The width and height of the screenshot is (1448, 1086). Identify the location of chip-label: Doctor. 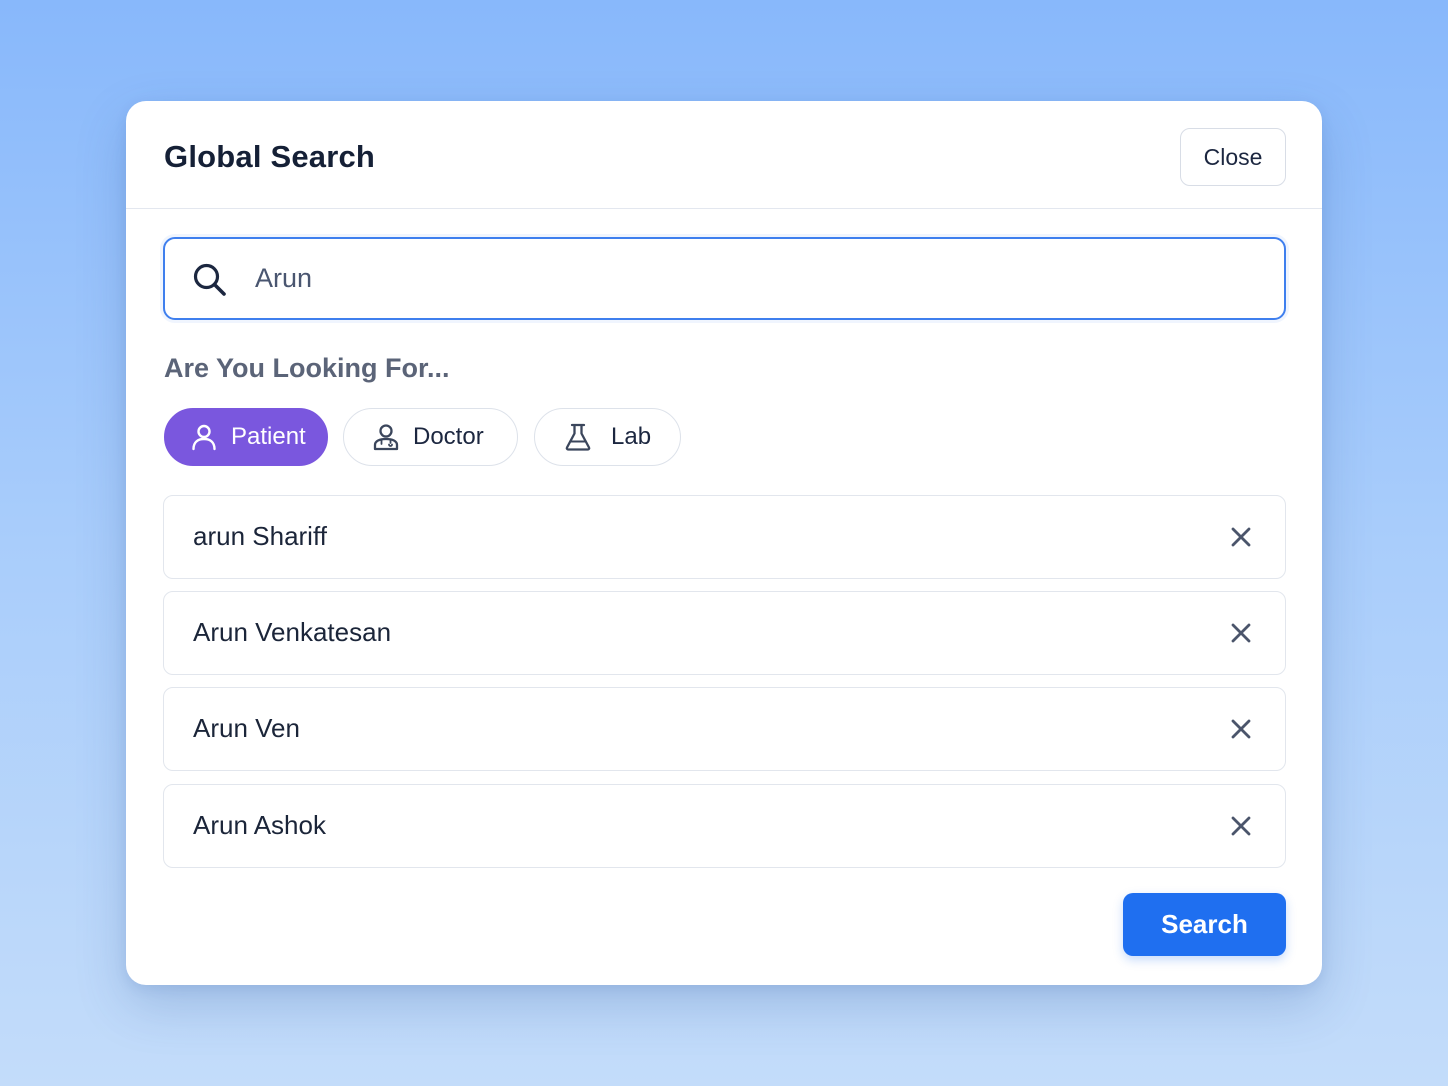
(448, 436).